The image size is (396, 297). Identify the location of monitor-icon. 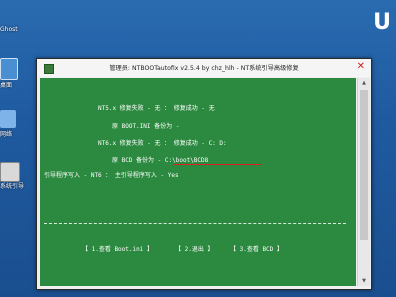
(9, 69).